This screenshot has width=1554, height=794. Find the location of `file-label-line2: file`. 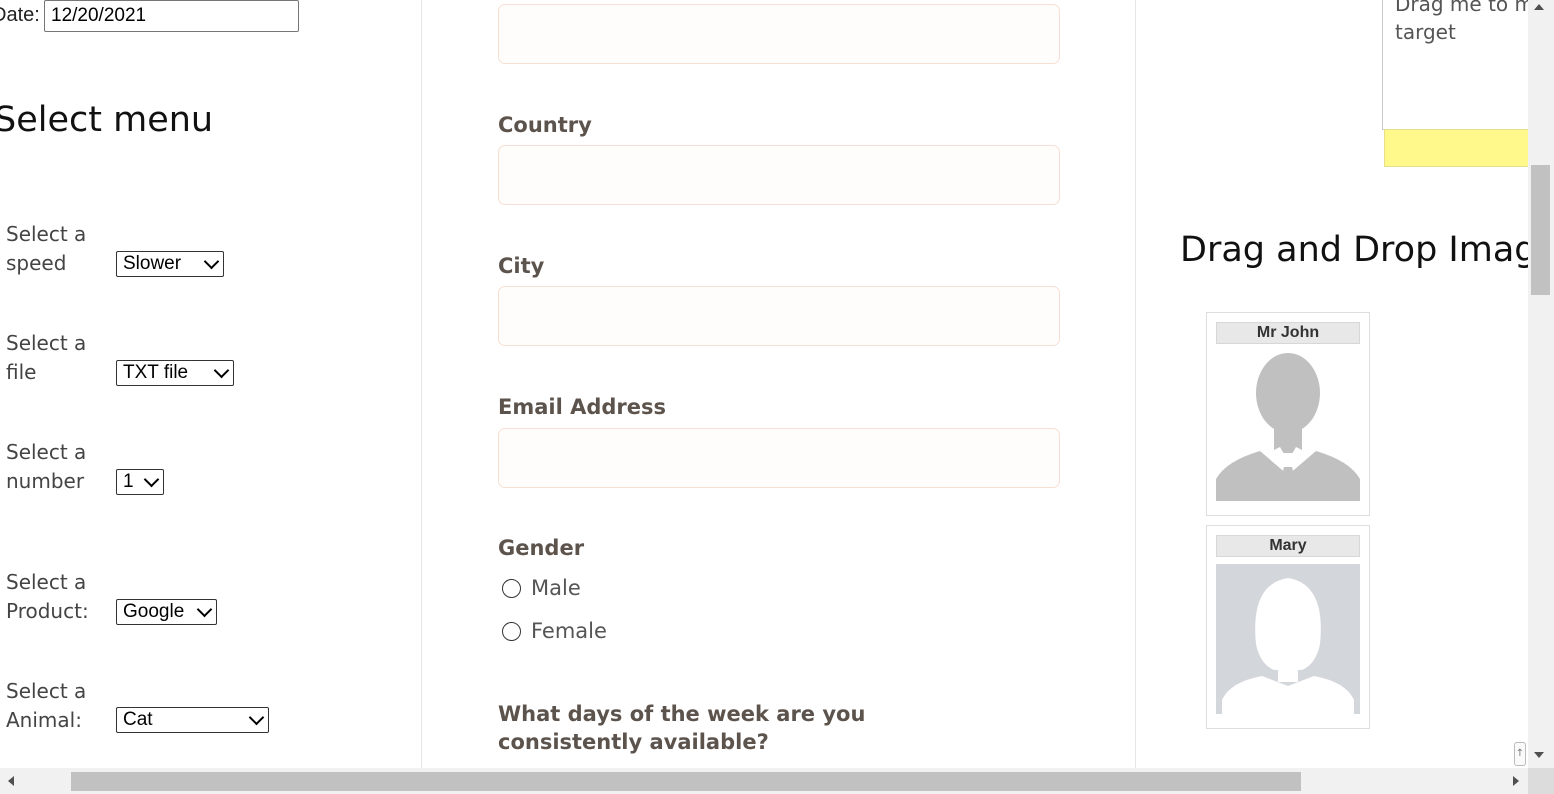

file-label-line2: file is located at coordinates (21, 372).